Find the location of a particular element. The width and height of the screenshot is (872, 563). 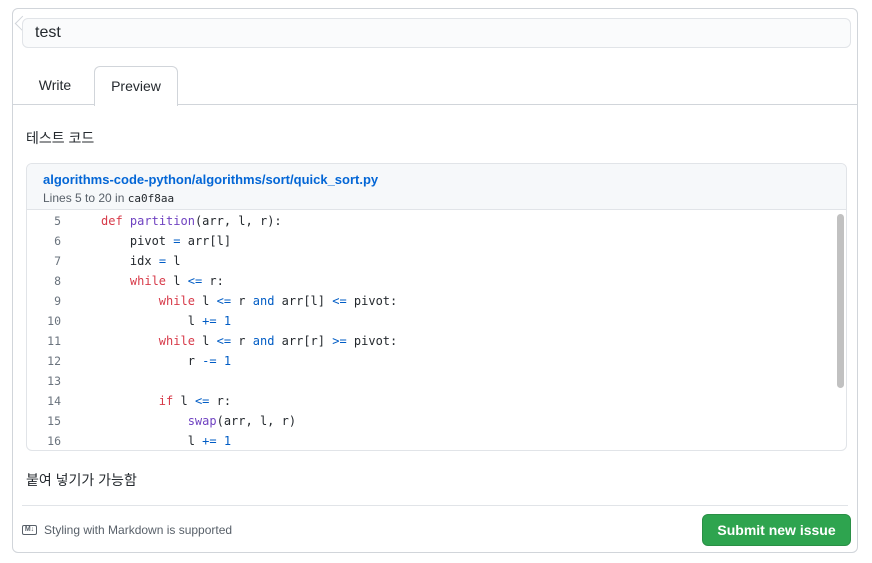

line-number: 13 is located at coordinates (44, 381).